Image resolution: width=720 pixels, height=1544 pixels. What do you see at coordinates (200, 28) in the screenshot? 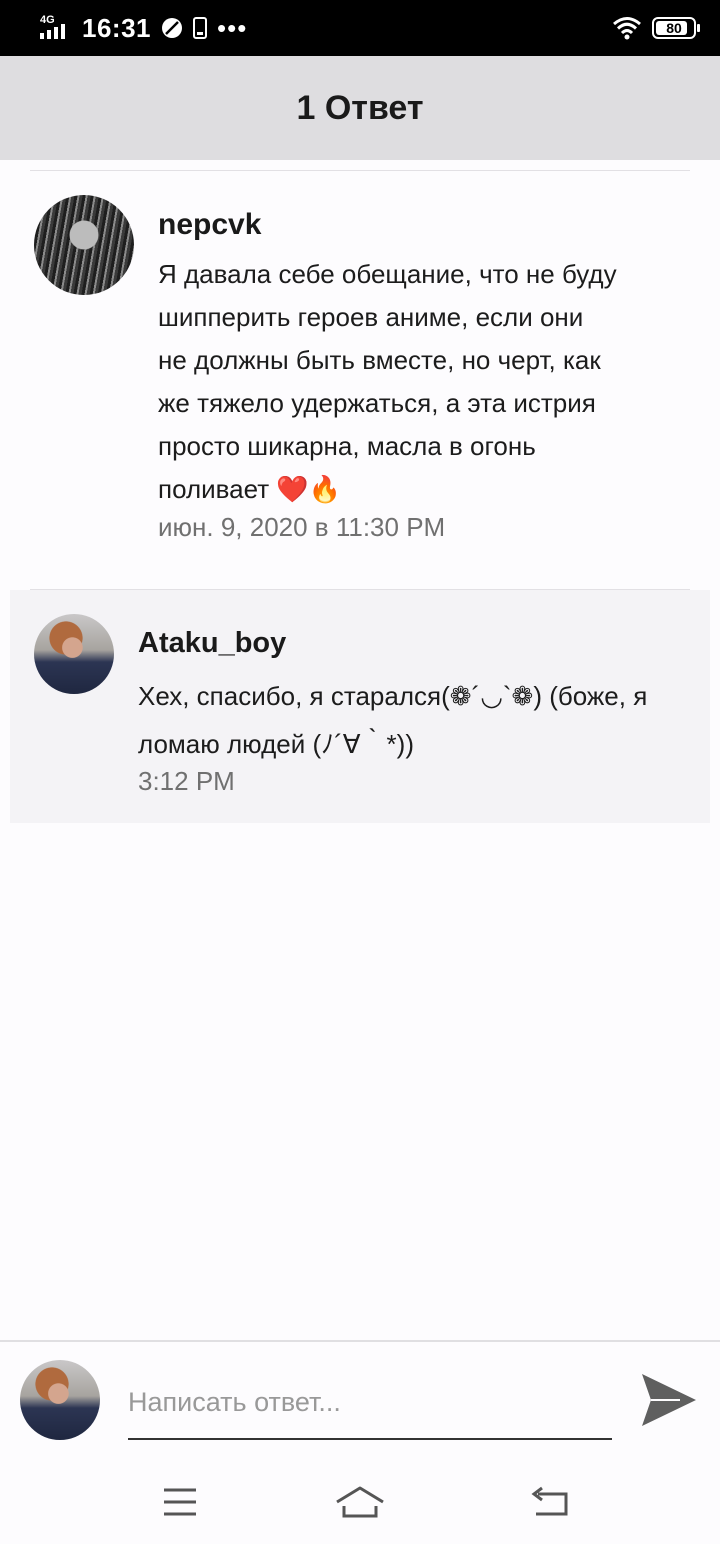
I see `phone-icon` at bounding box center [200, 28].